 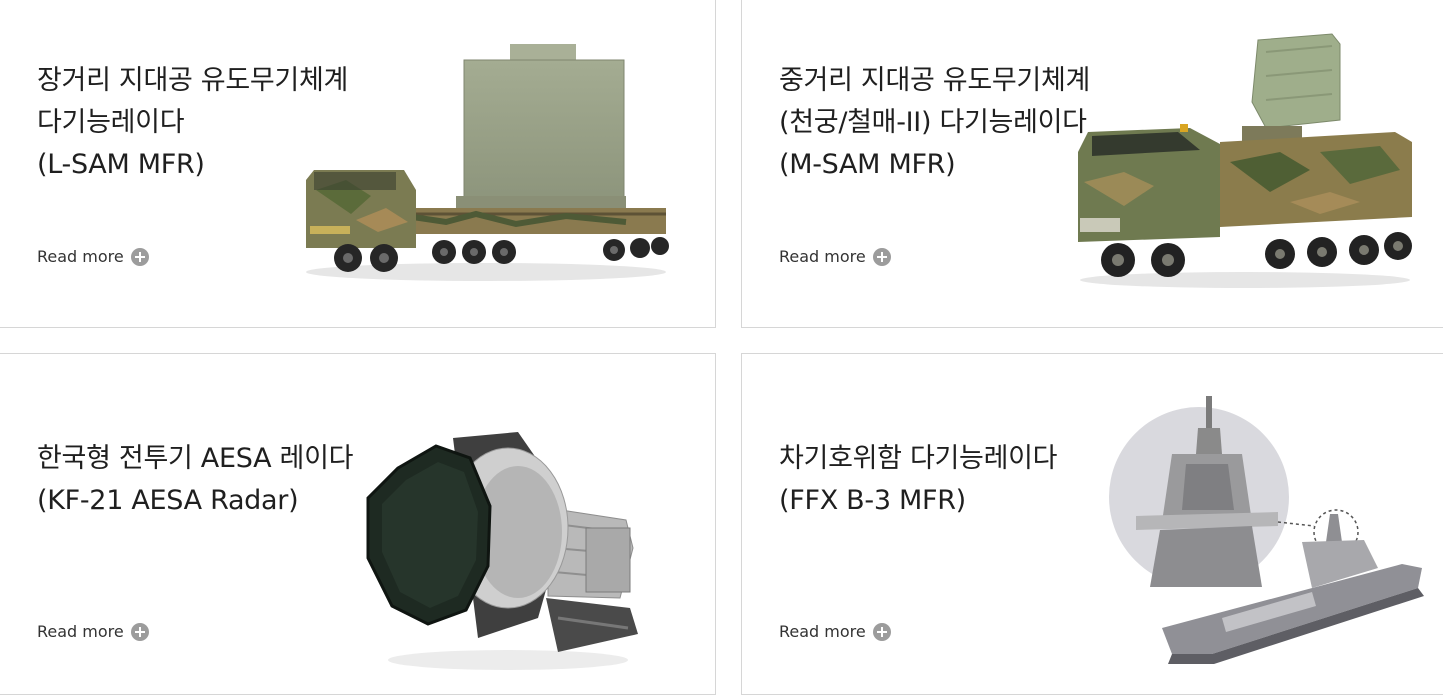 What do you see at coordinates (192, 123) in the screenshot?
I see `card-title: 장거리 지대공 유도무기체계 다기능레이다 (L-SAM MFR)` at bounding box center [192, 123].